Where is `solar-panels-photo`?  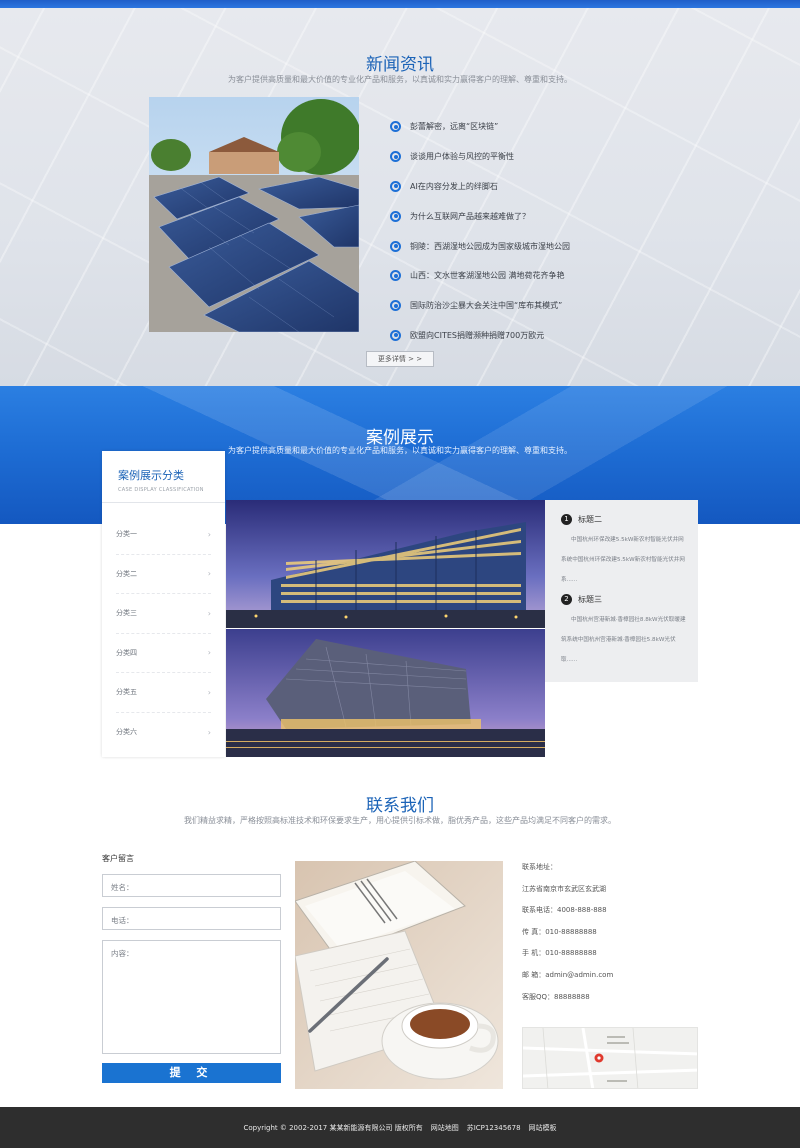 solar-panels-photo is located at coordinates (254, 214).